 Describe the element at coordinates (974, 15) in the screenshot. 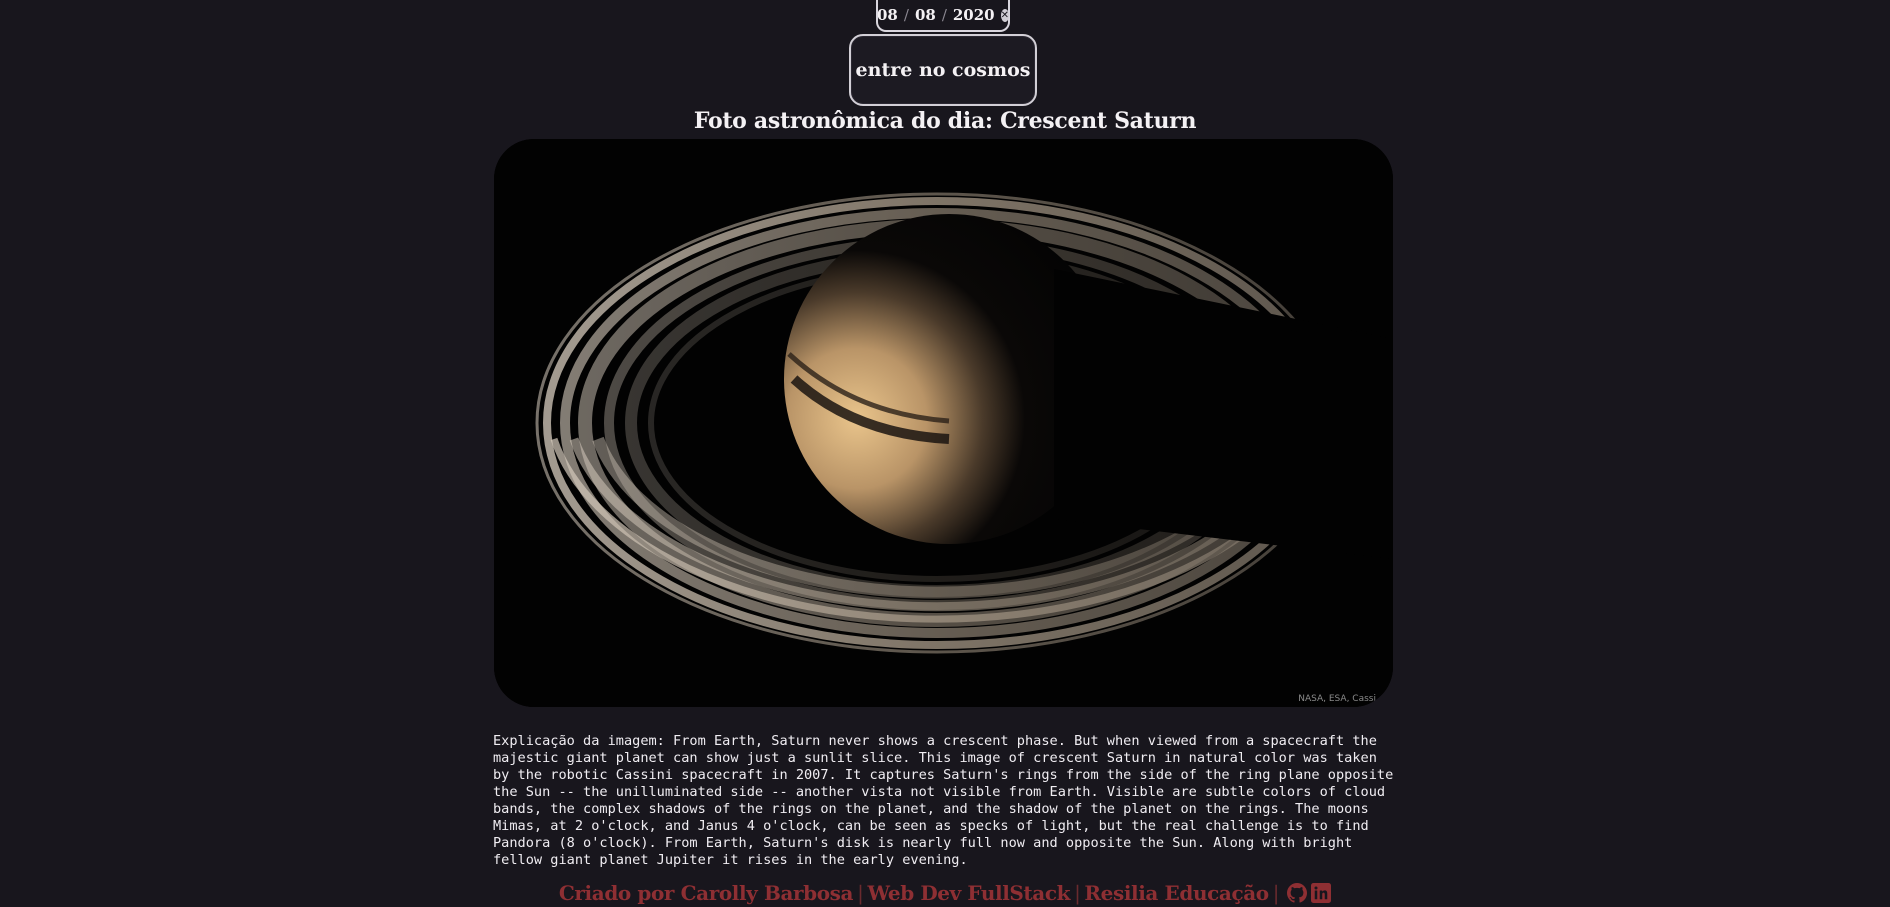

I see `date-year: 2020` at that location.